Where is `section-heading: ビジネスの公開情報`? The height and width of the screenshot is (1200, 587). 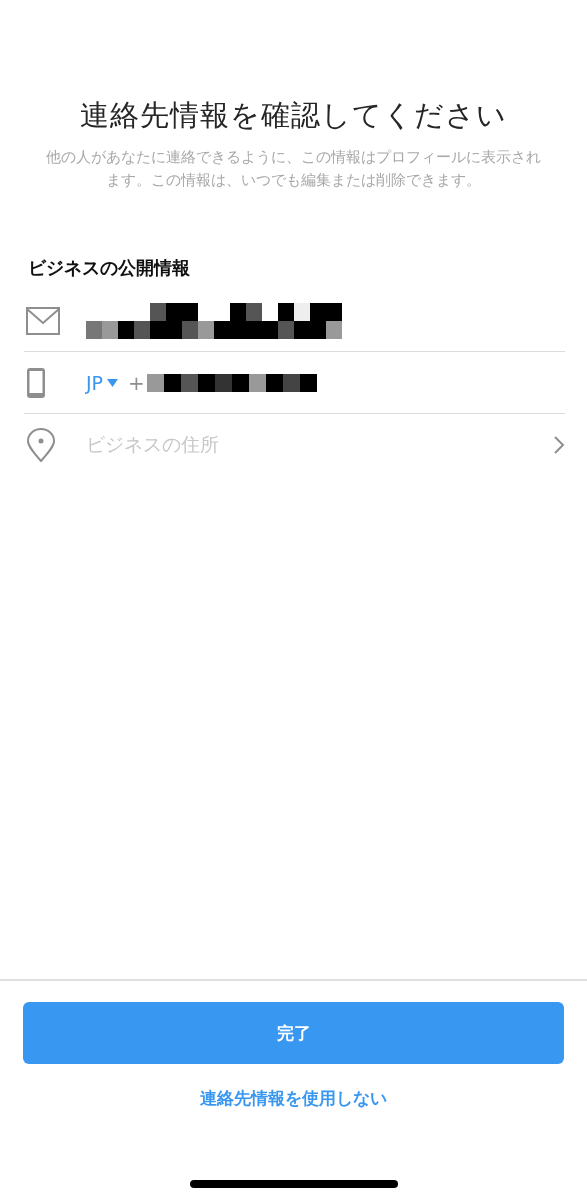 section-heading: ビジネスの公開情報 is located at coordinates (109, 268).